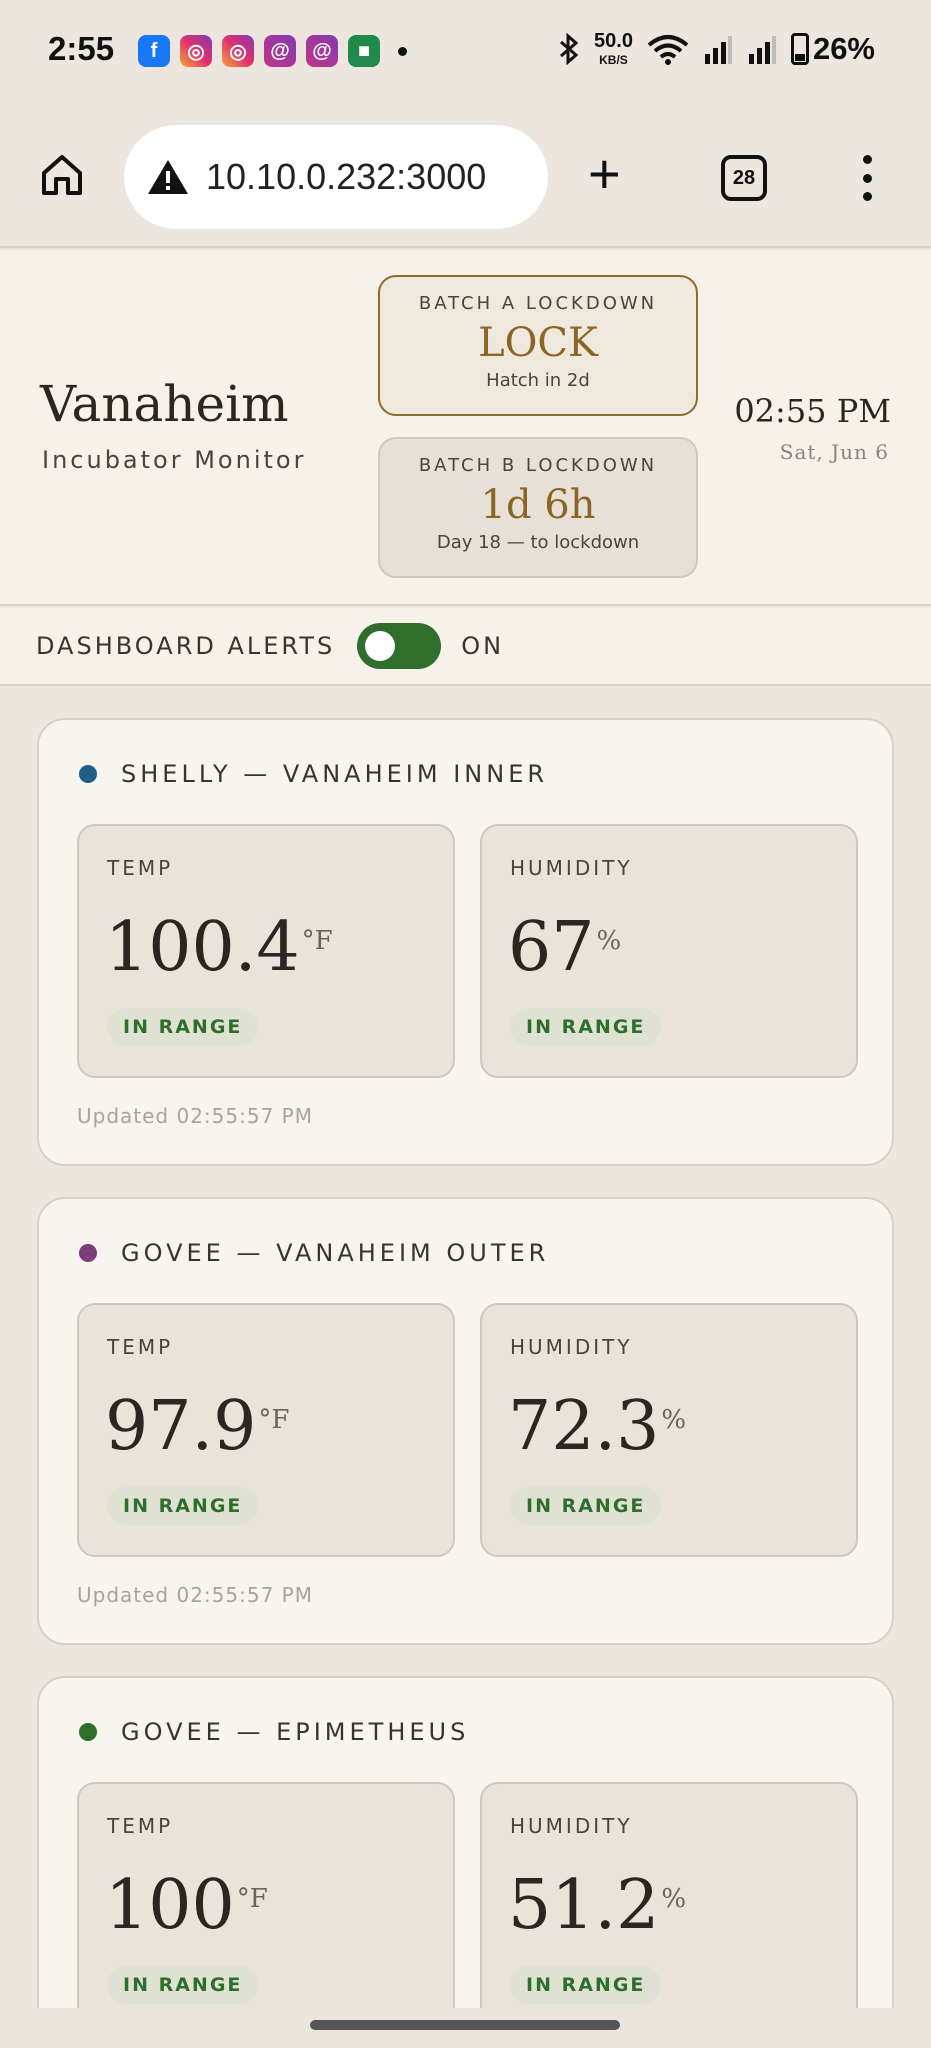 Image resolution: width=931 pixels, height=2048 pixels. Describe the element at coordinates (569, 48) in the screenshot. I see `bluetooth-icon` at that location.